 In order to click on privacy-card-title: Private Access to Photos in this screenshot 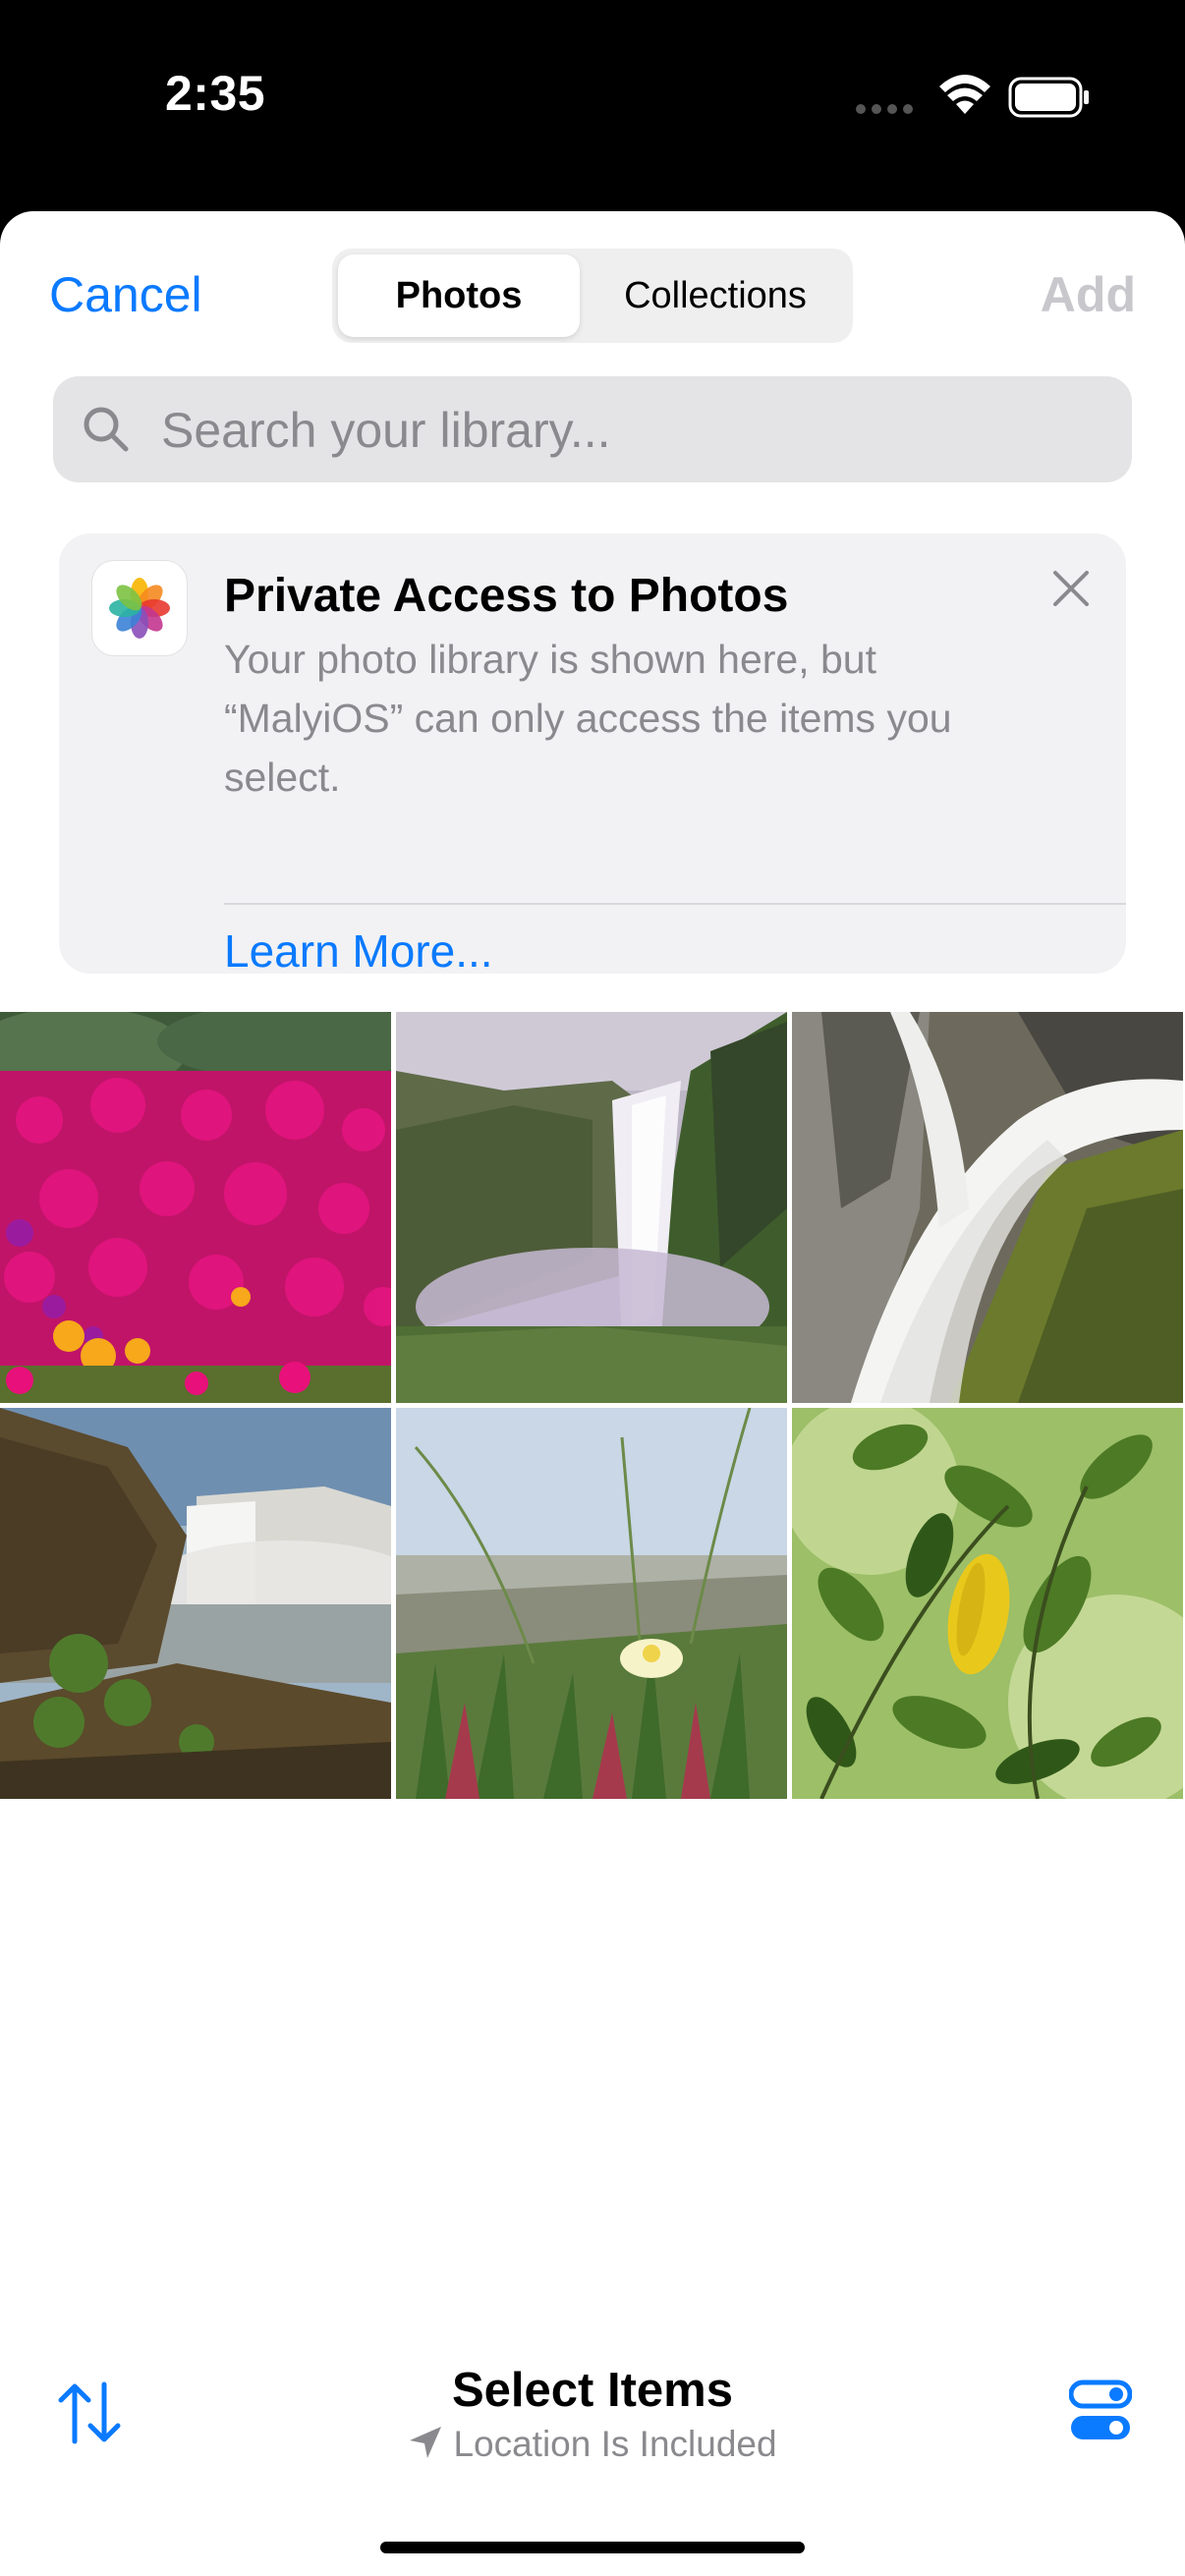, I will do `click(507, 596)`.